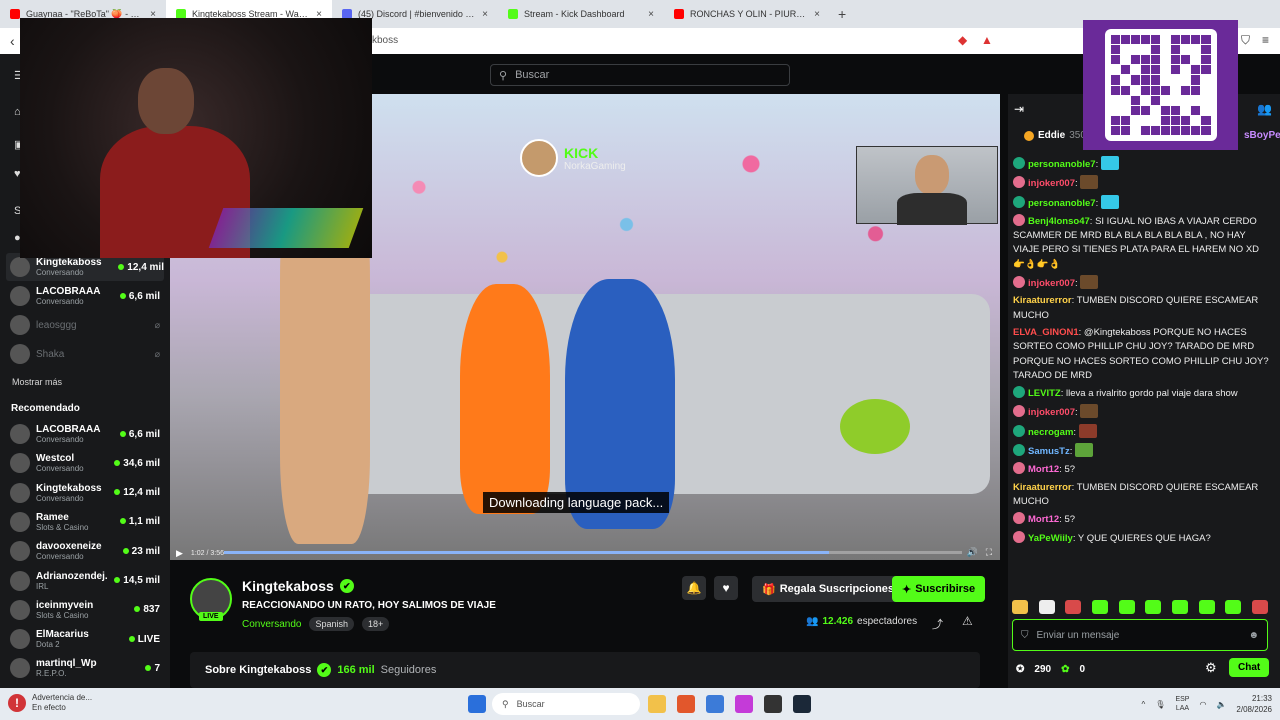 The image size is (1280, 720). Describe the element at coordinates (1211, 668) in the screenshot. I see `gear-icon: ⚙` at that location.